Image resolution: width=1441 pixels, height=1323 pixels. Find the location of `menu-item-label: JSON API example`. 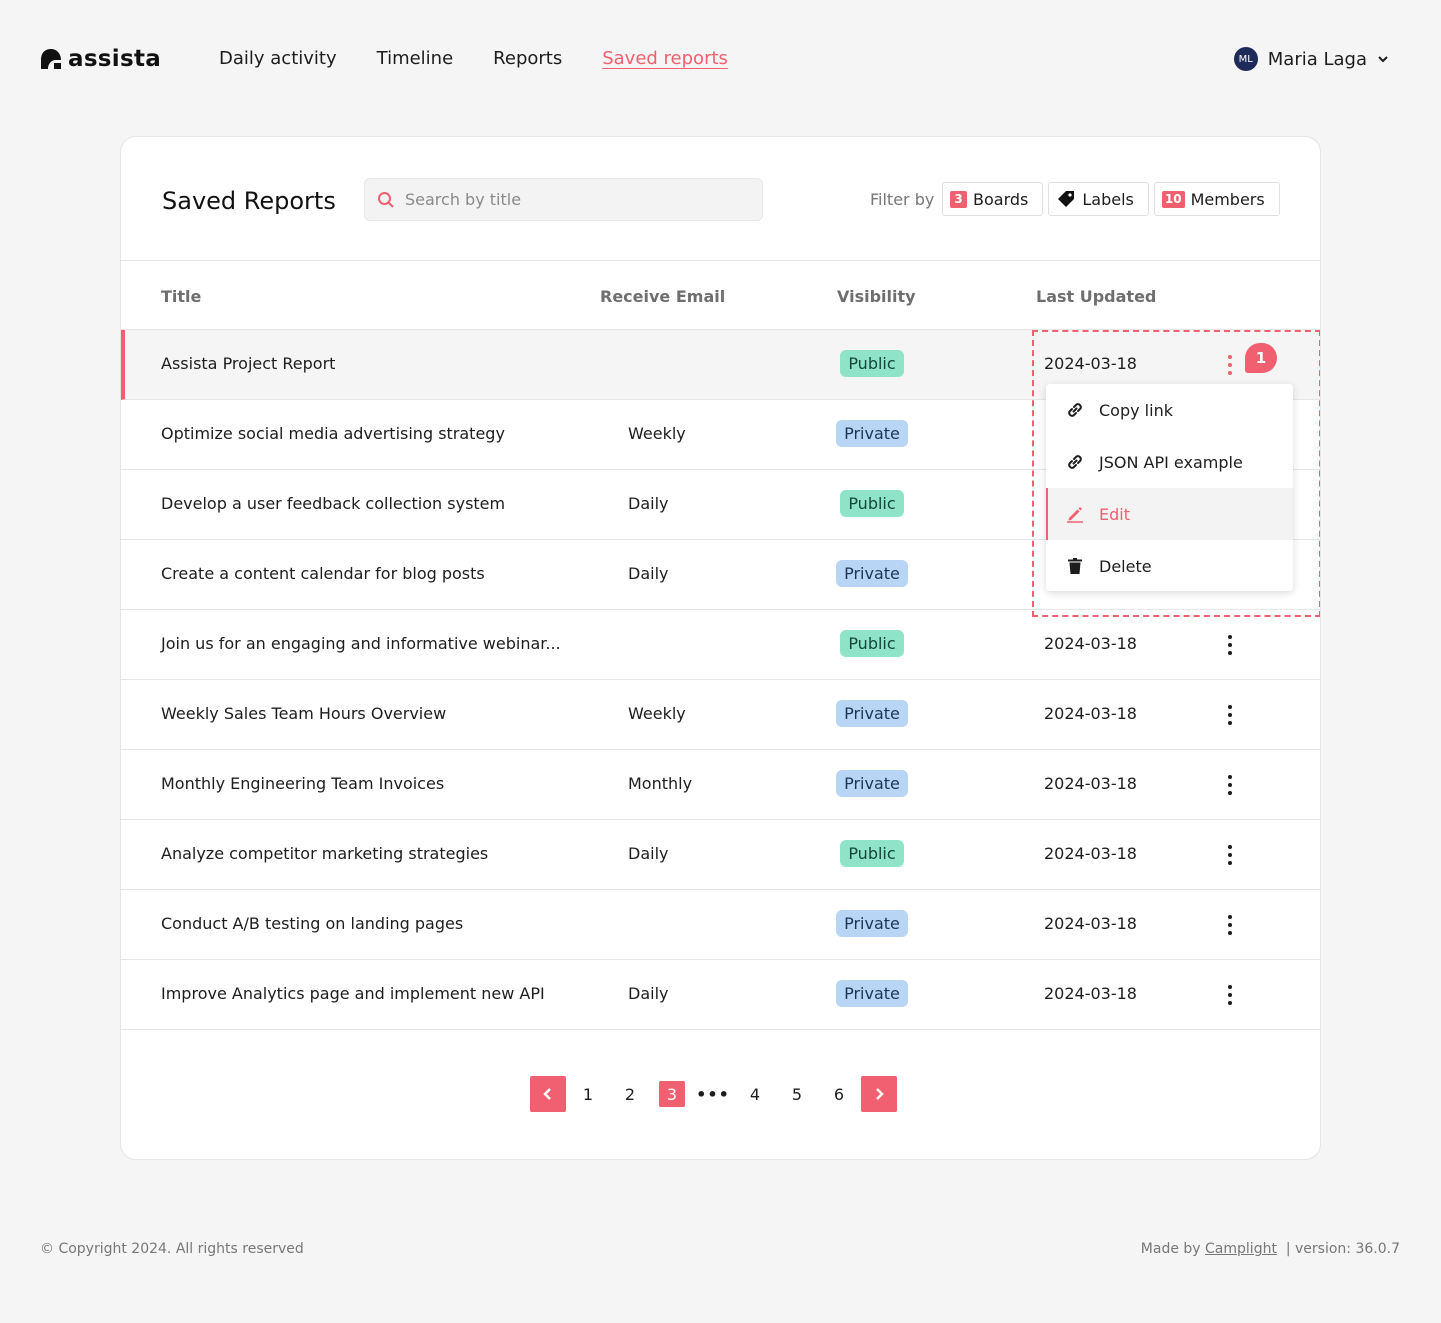

menu-item-label: JSON API example is located at coordinates (1171, 462).